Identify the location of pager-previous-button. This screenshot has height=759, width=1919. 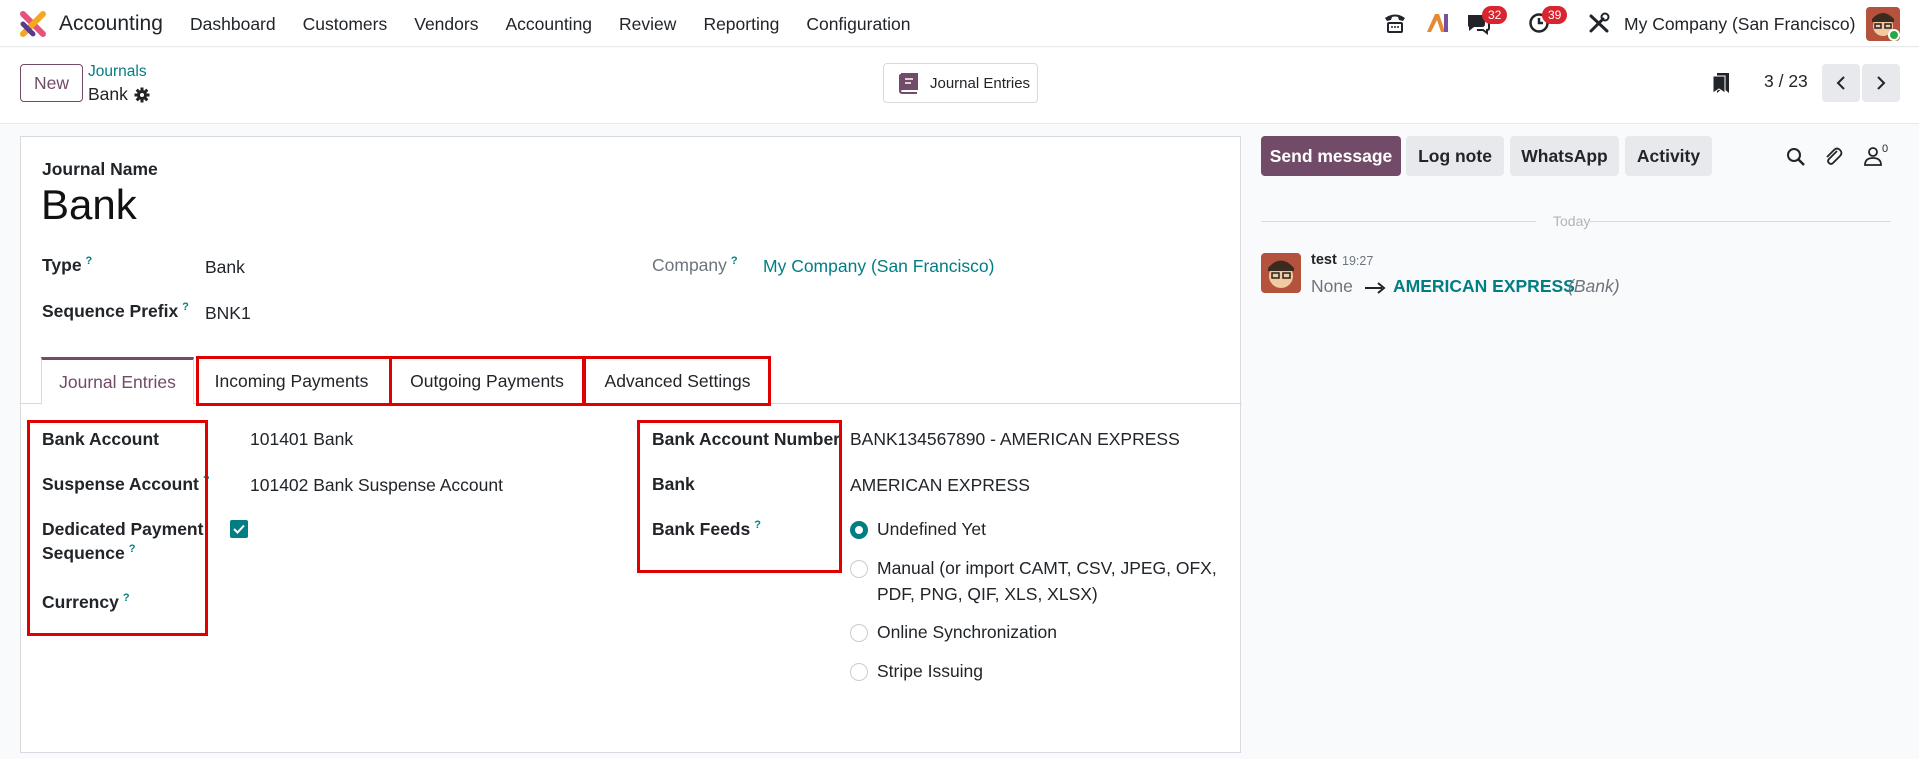
(1841, 83).